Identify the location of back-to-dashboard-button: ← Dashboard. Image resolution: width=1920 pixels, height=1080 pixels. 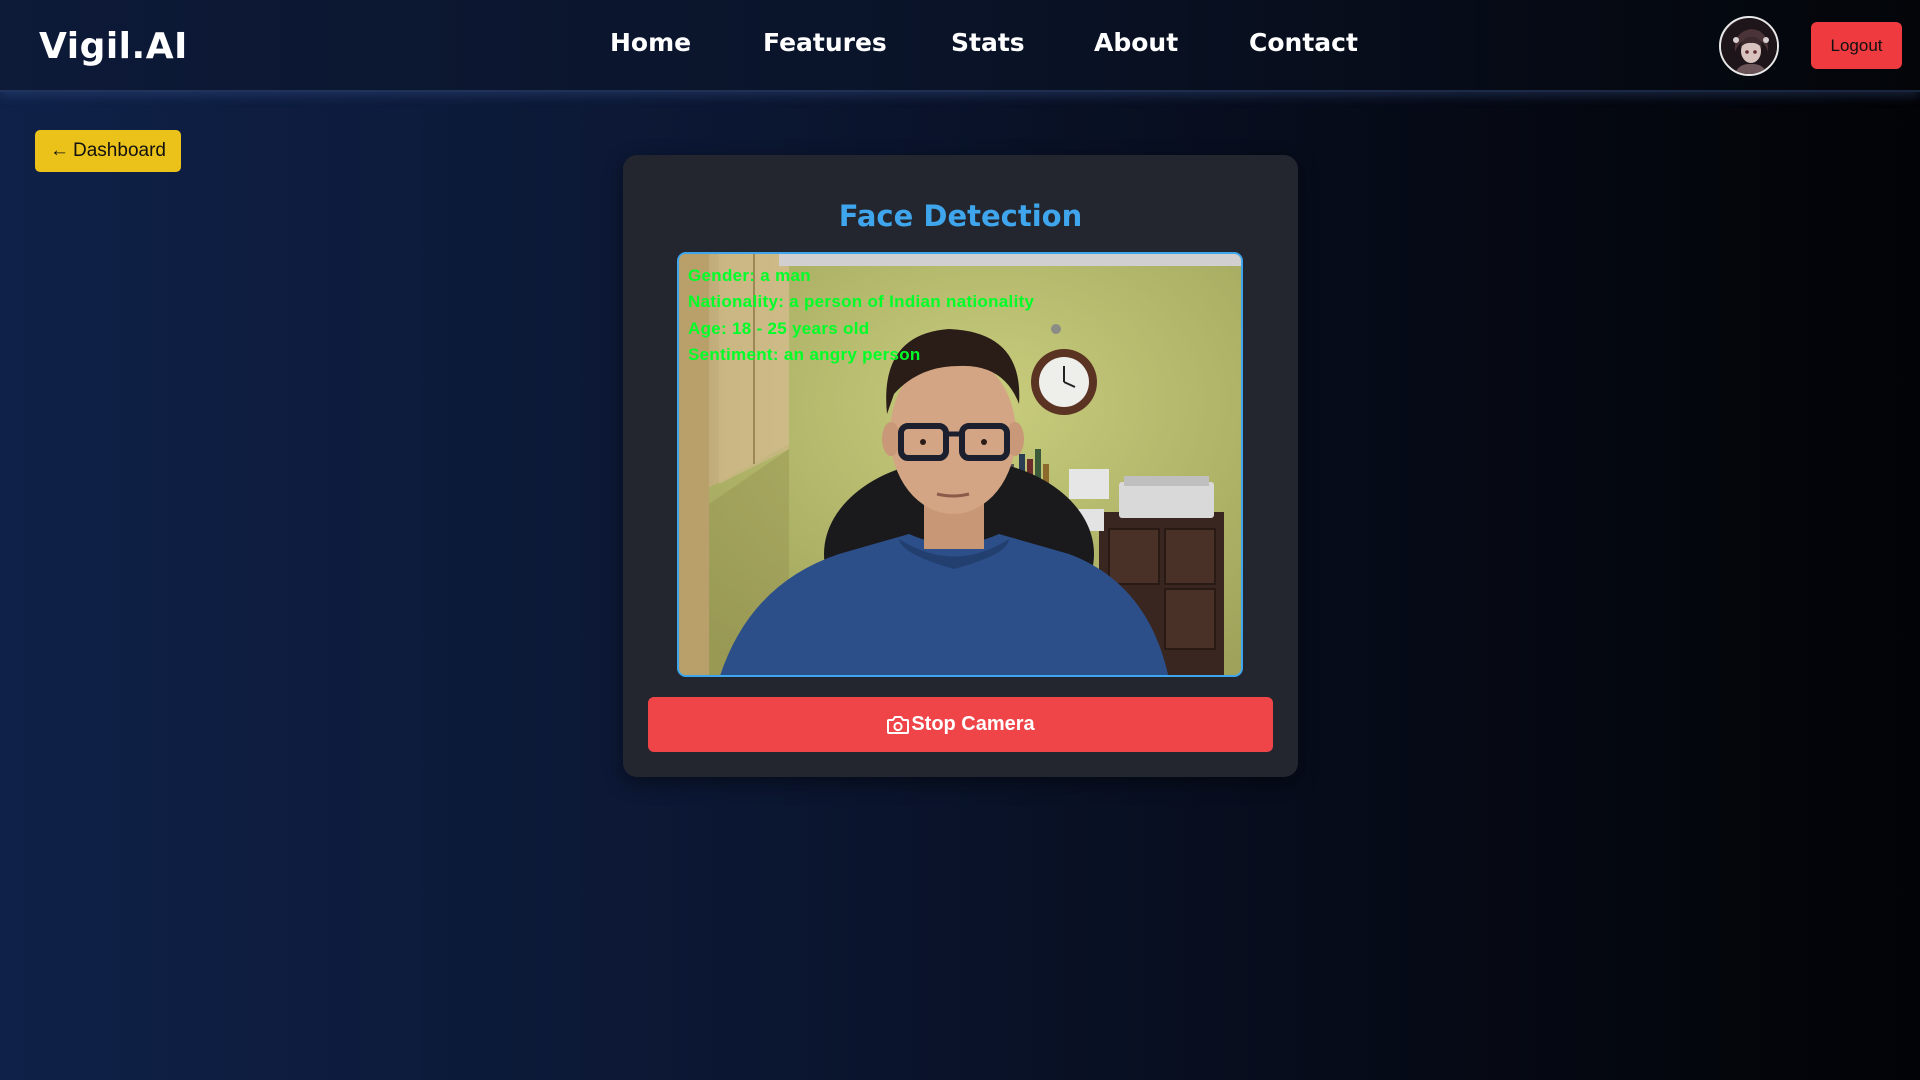
(108, 151).